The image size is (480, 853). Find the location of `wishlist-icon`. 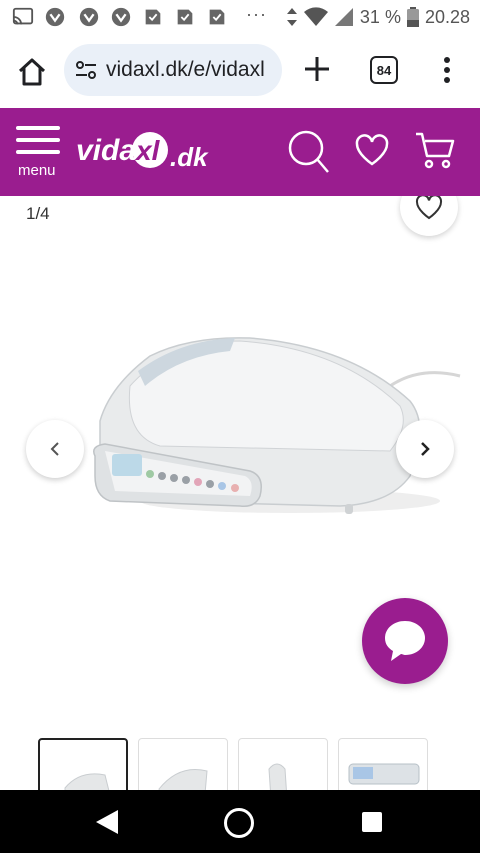

wishlist-icon is located at coordinates (372, 150).